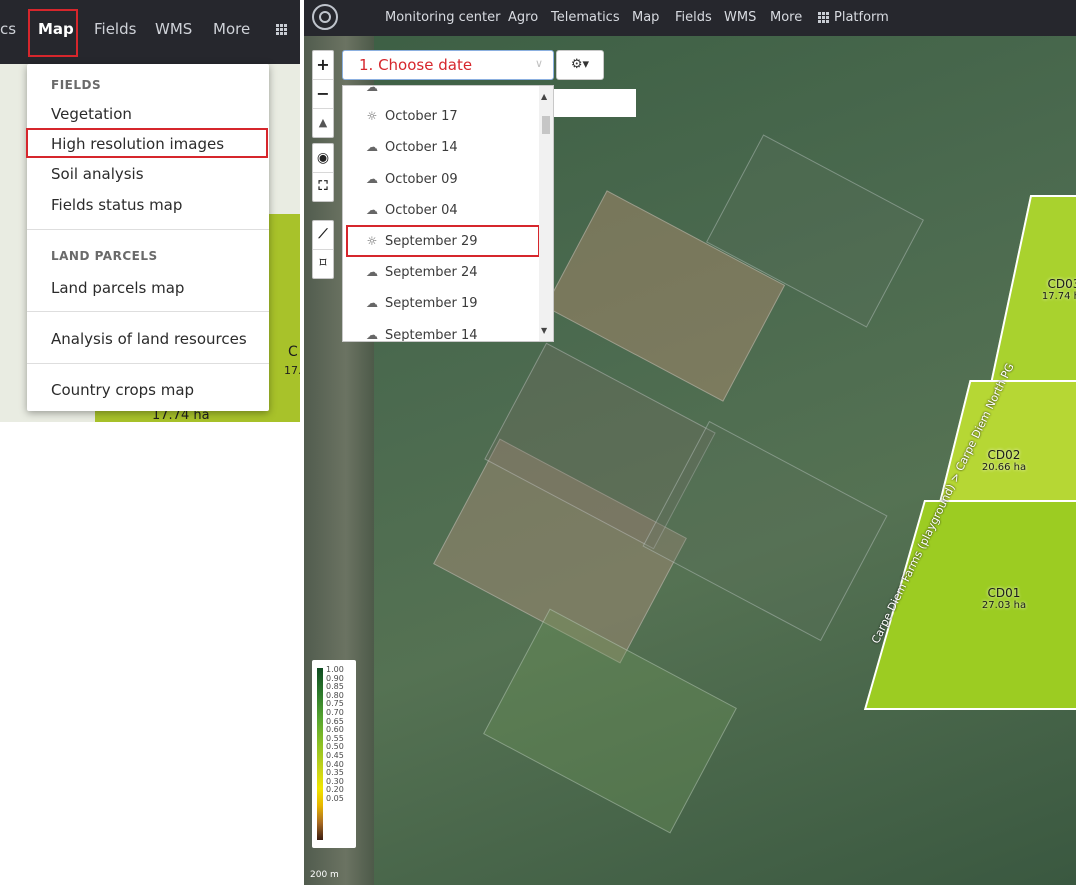 The image size is (1076, 885). What do you see at coordinates (585, 17) in the screenshot?
I see `nav-item-telematics: Telematics` at bounding box center [585, 17].